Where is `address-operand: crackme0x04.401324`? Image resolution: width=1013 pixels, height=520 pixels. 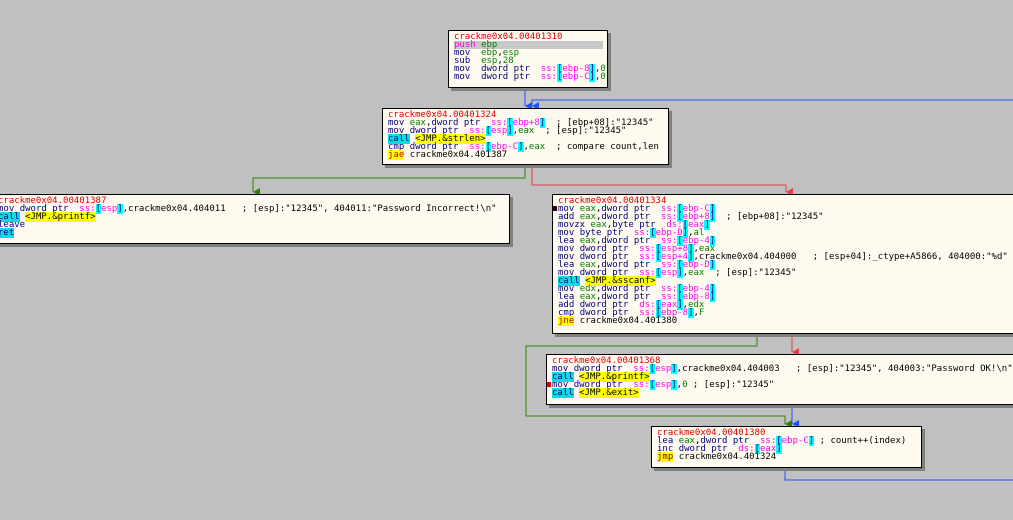 address-operand: crackme0x04.401324 is located at coordinates (727, 457).